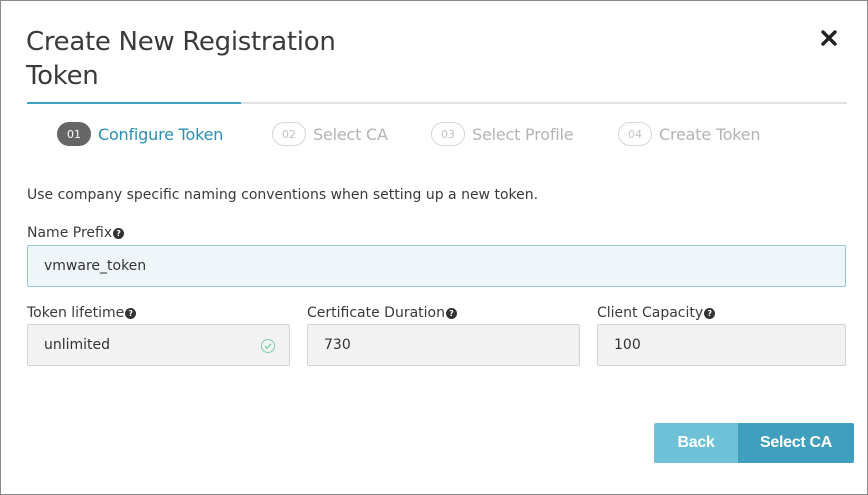  I want to click on step-create-token: 04 Create Token, so click(689, 134).